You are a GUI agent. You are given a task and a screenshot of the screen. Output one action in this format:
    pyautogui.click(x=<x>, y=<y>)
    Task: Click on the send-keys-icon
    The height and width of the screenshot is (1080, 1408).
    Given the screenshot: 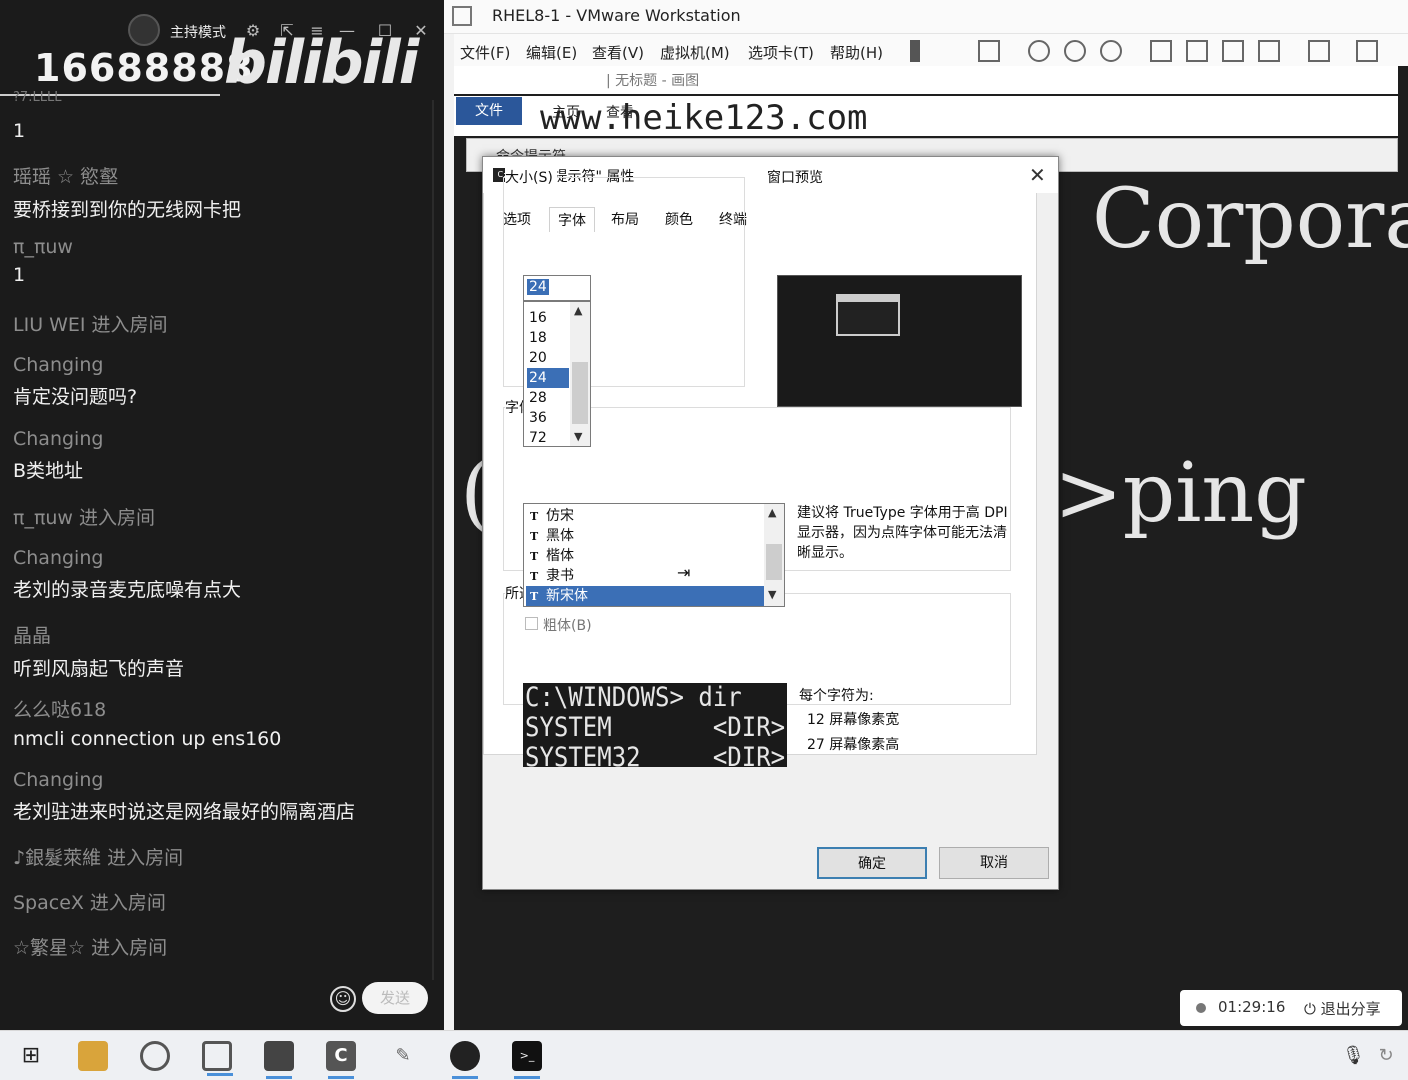 What is the action you would take?
    pyautogui.click(x=989, y=51)
    